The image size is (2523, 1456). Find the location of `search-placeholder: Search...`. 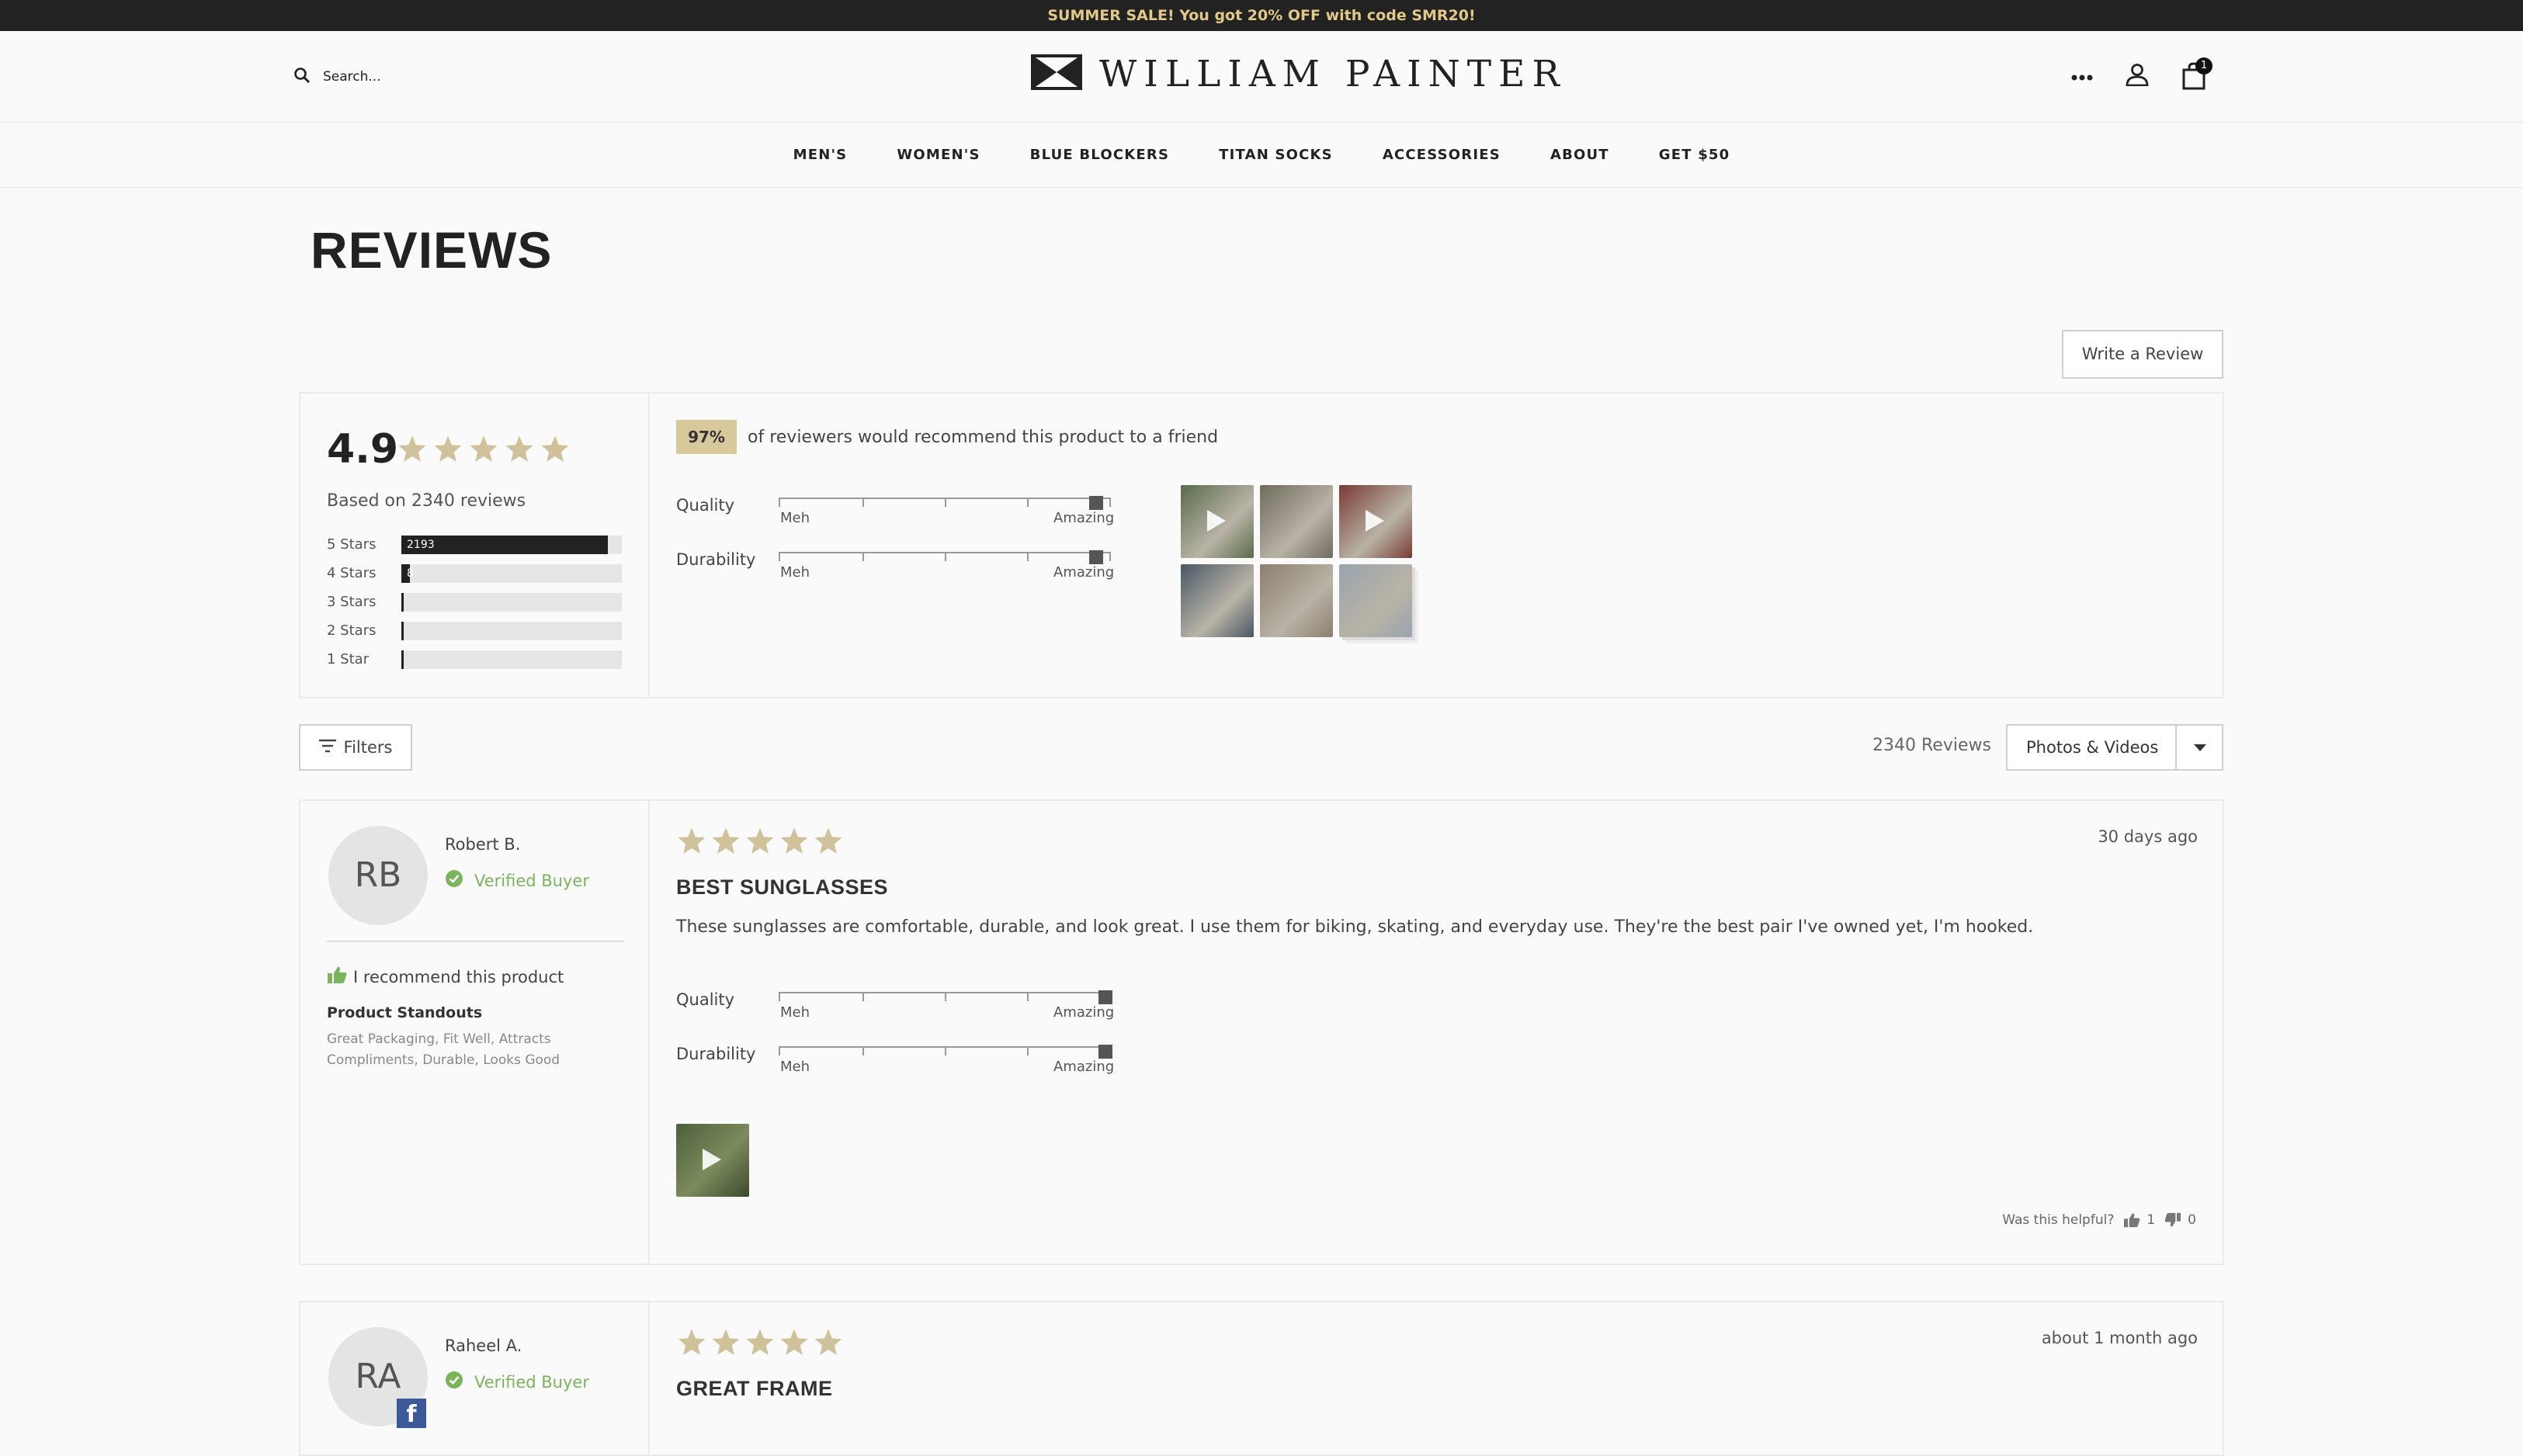

search-placeholder: Search... is located at coordinates (352, 77).